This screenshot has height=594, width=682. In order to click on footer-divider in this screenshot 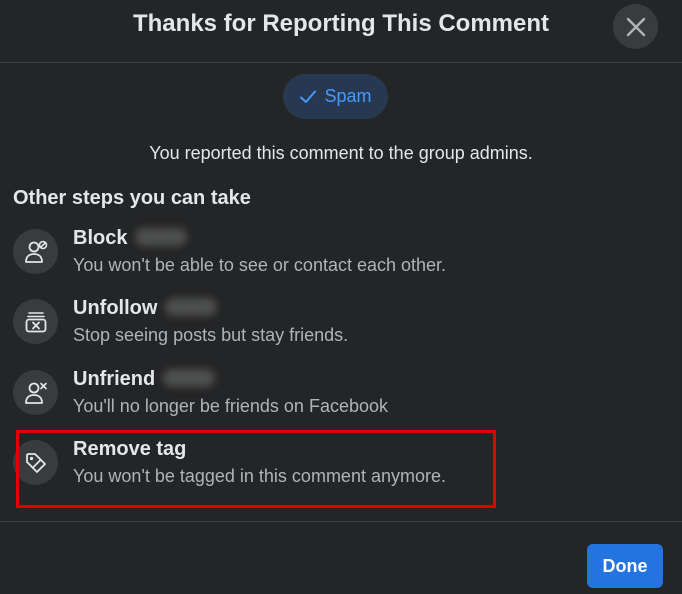, I will do `click(341, 521)`.